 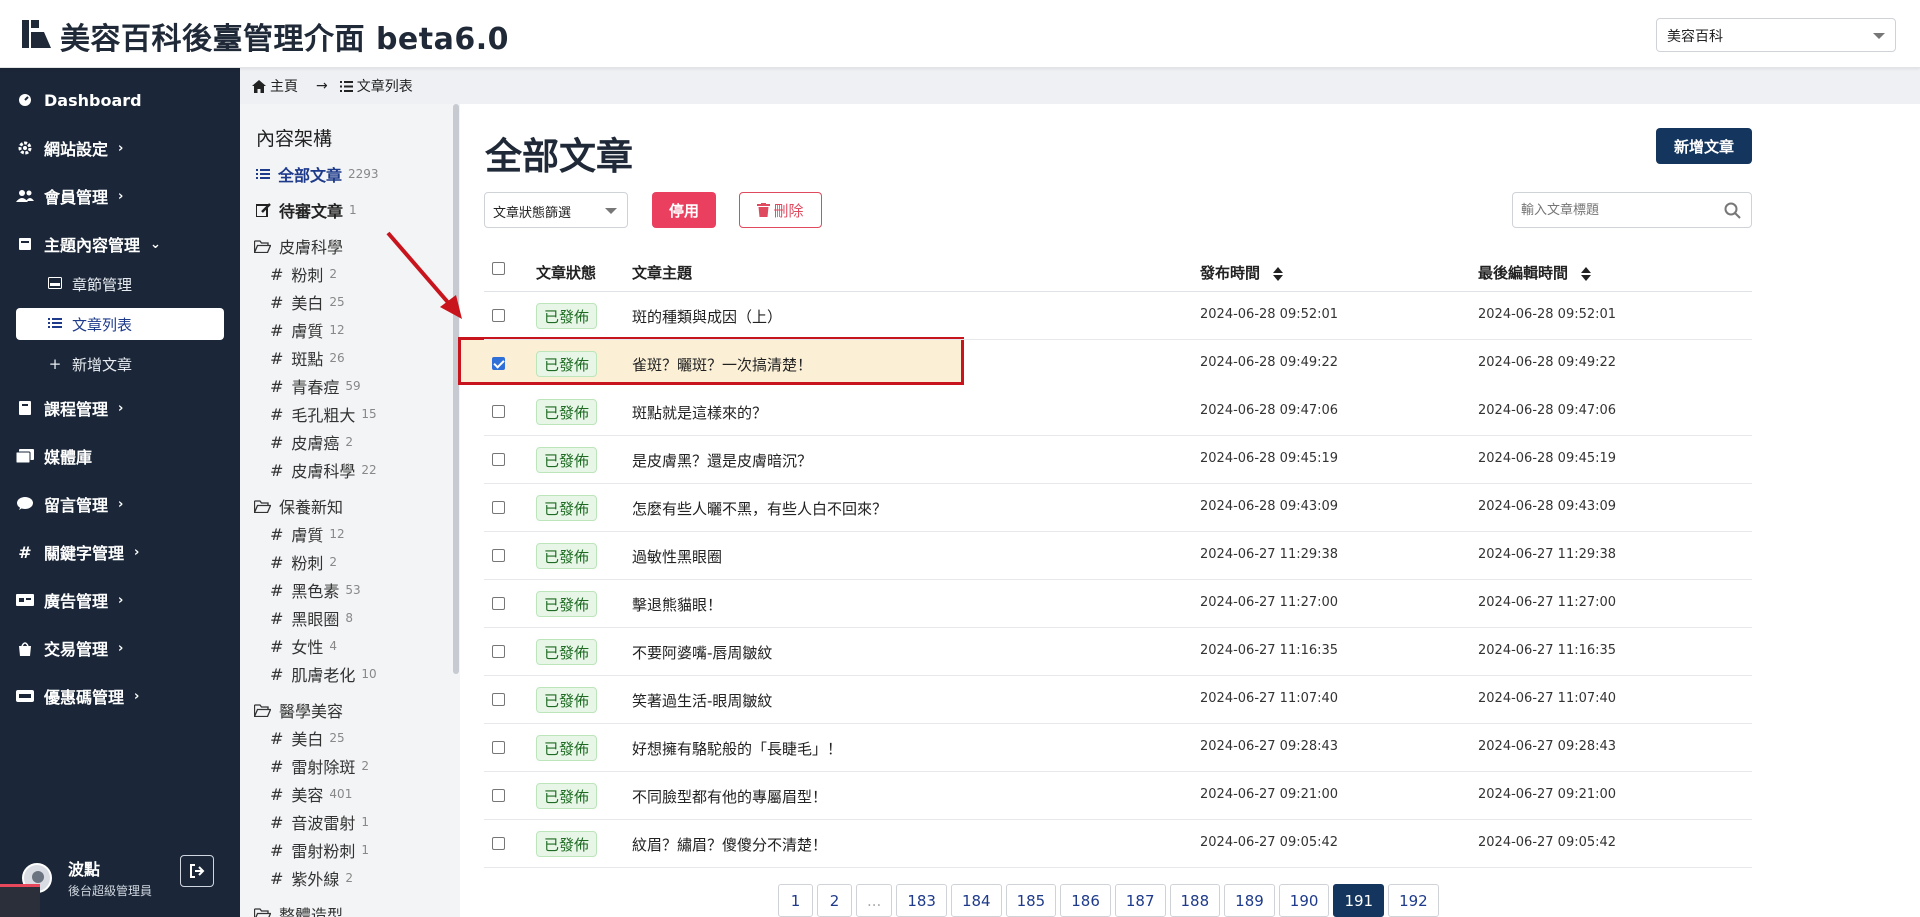 What do you see at coordinates (556, 210) in the screenshot?
I see `status-filter-select: 文章狀態篩選` at bounding box center [556, 210].